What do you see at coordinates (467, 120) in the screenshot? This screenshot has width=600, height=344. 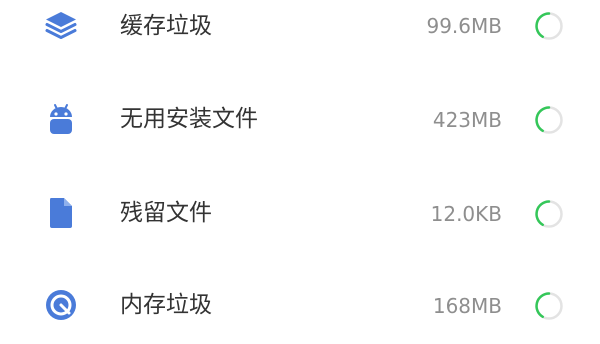 I see `item-size: 423MB` at bounding box center [467, 120].